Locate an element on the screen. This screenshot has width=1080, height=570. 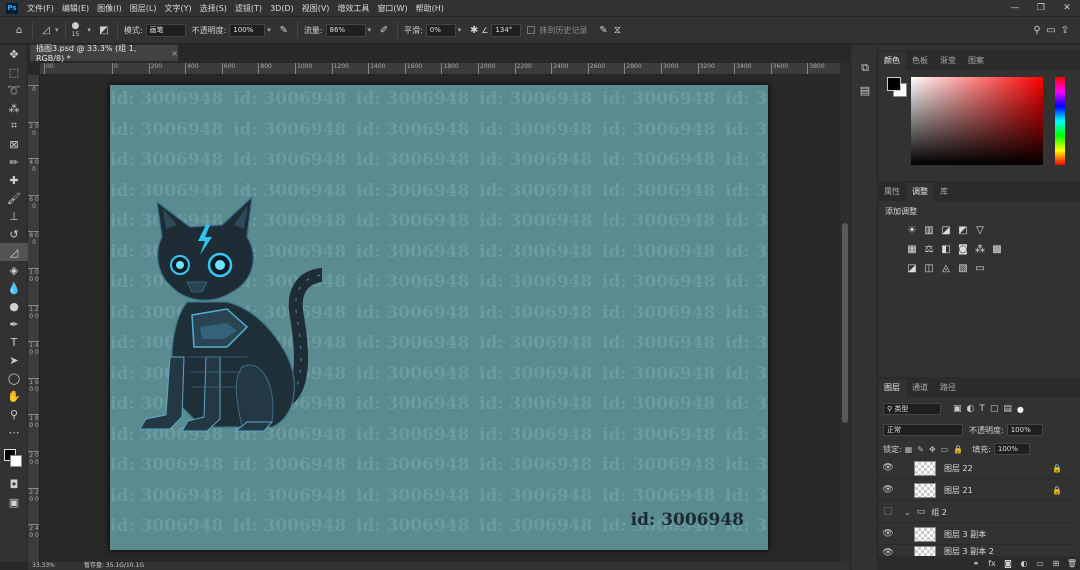
zoom-level: 33.33% is located at coordinates (43, 566).